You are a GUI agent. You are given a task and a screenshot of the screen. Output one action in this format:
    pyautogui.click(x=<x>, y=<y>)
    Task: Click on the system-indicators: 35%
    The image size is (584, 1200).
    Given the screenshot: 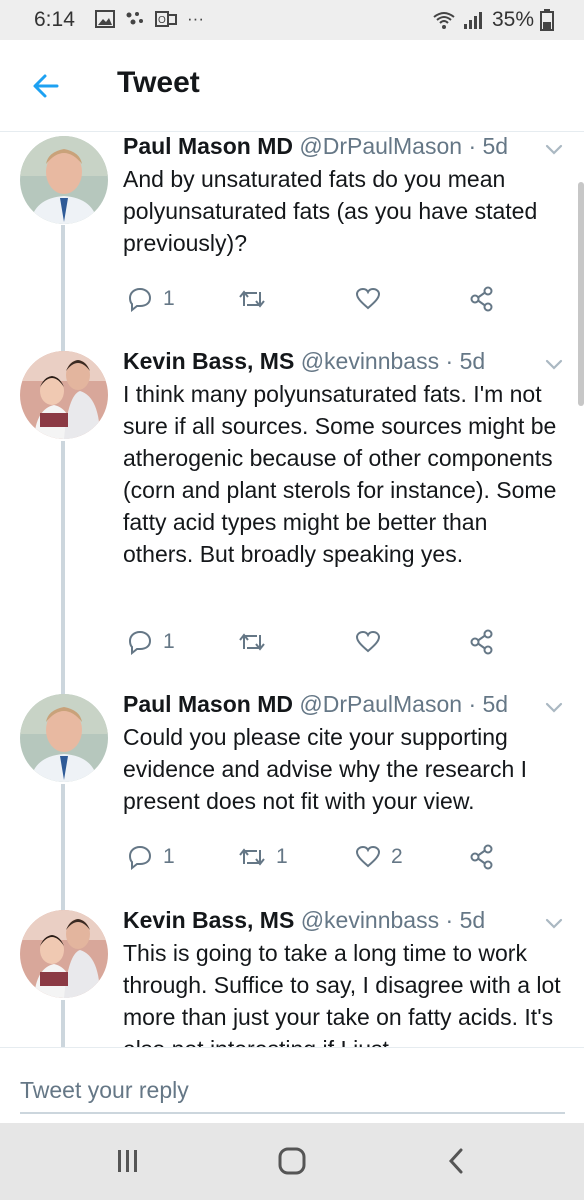 What is the action you would take?
    pyautogui.click(x=493, y=20)
    